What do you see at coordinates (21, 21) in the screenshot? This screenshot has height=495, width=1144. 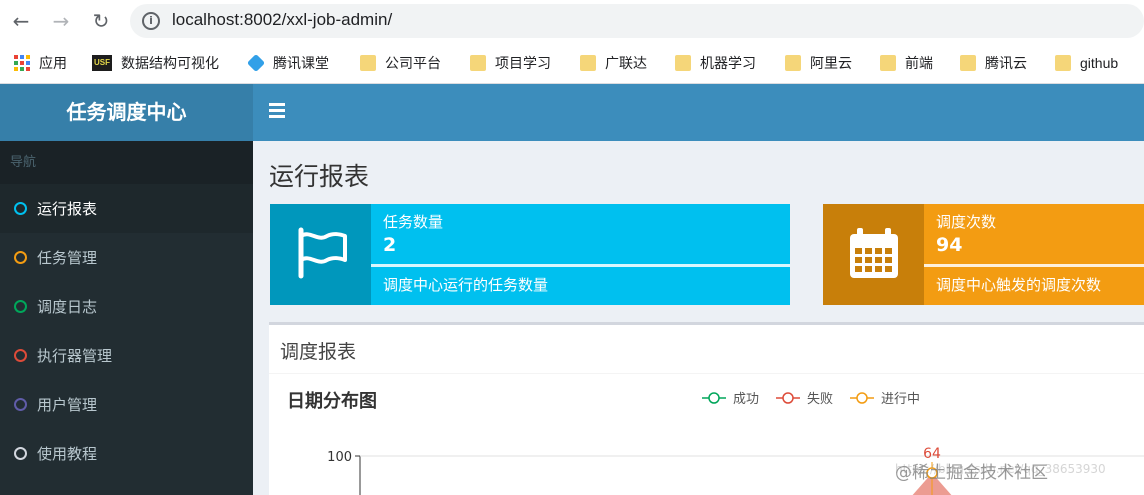 I see `back-arrow-icon: ←` at bounding box center [21, 21].